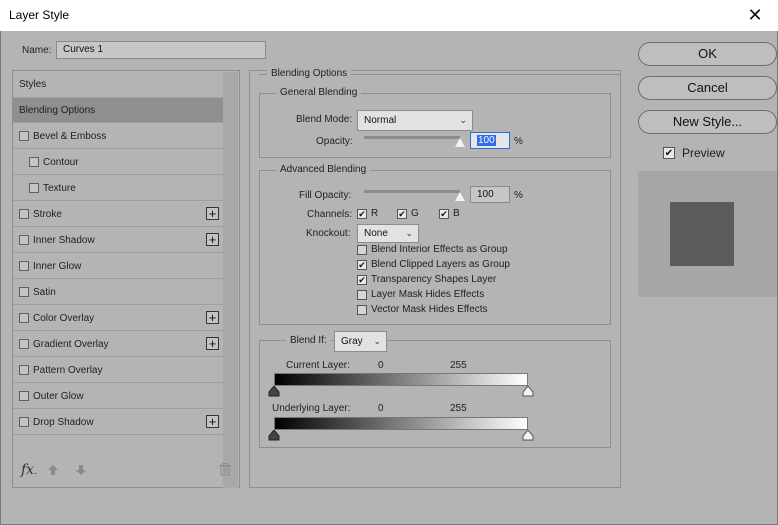  Describe the element at coordinates (68, 370) in the screenshot. I see `style-item-label: Pattern Overlay` at that location.